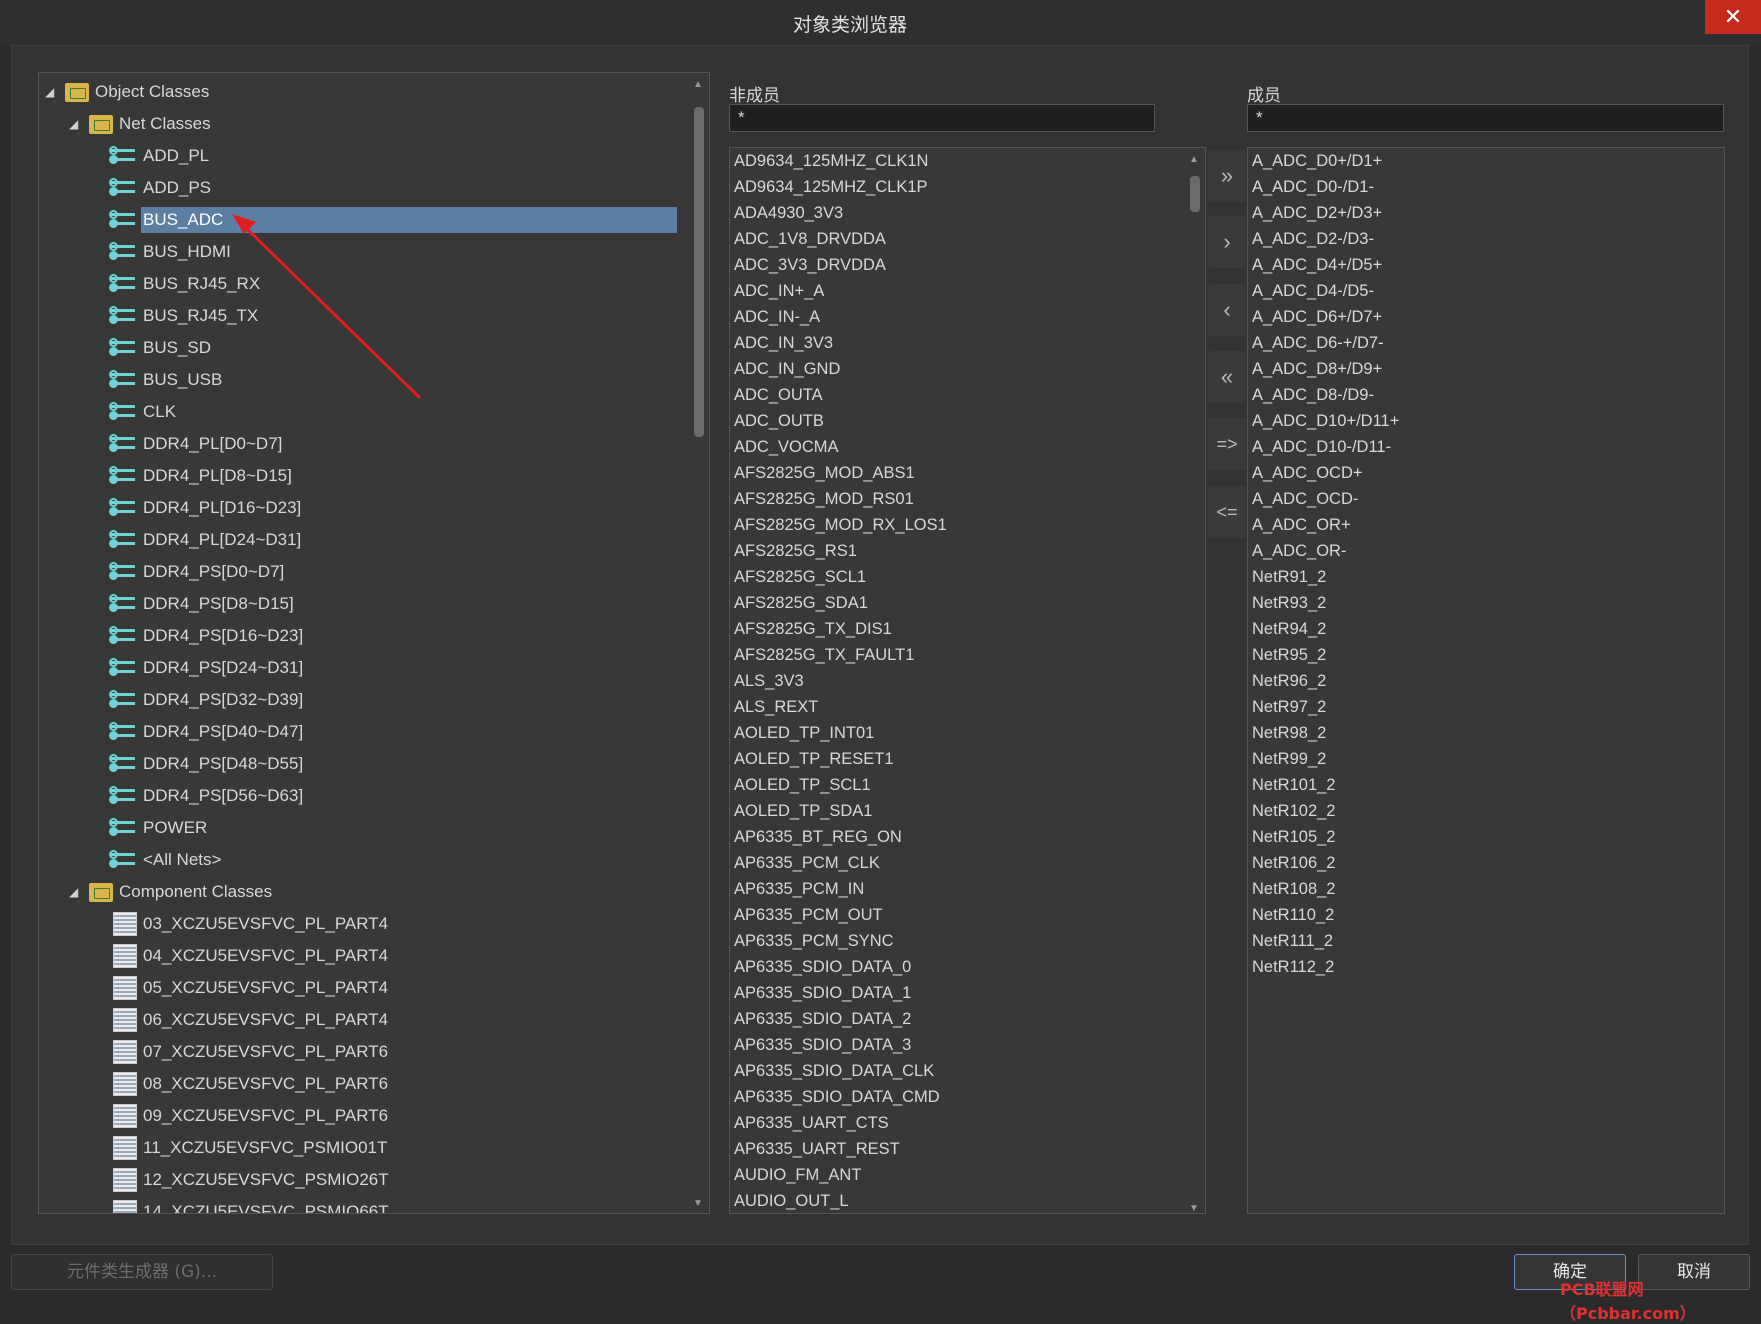  I want to click on member-item: NetR102_2, so click(1293, 811).